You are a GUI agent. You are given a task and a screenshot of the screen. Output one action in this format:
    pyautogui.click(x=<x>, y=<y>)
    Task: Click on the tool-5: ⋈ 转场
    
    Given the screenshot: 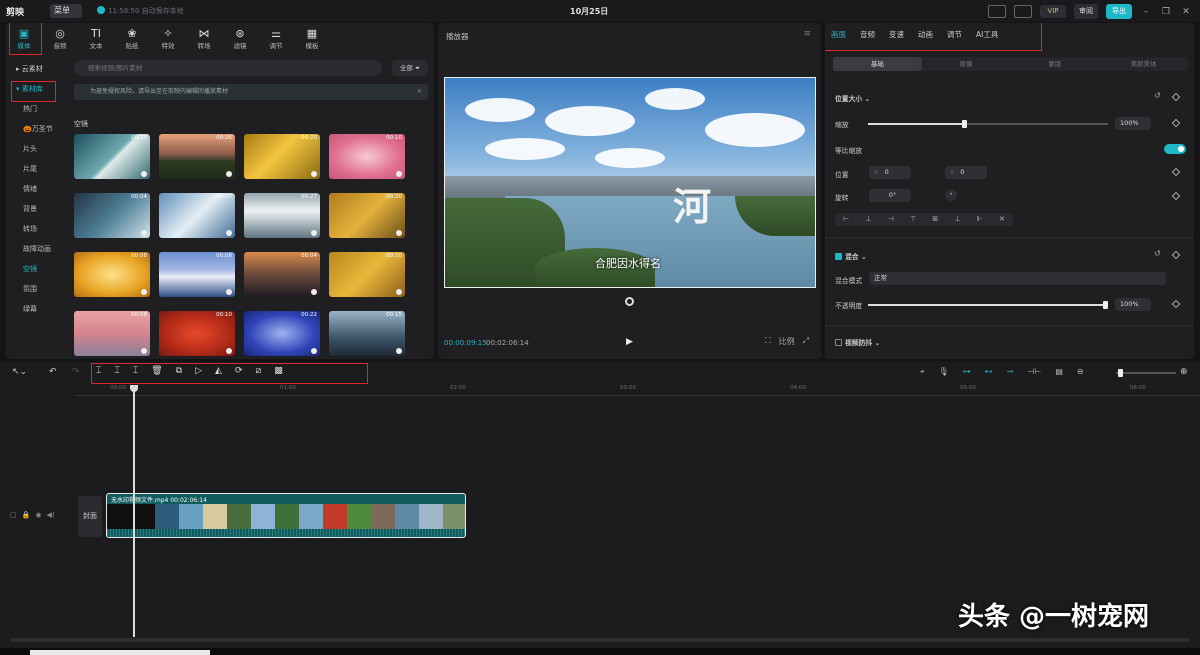 What is the action you would take?
    pyautogui.click(x=204, y=38)
    